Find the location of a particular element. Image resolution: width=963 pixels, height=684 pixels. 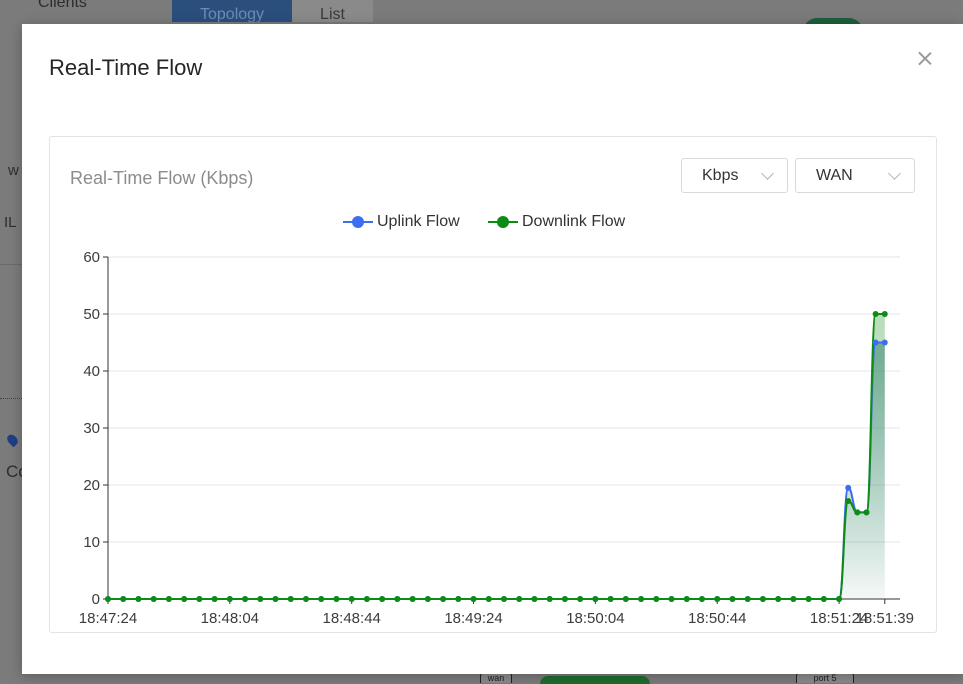

y-tick-label: 30 is located at coordinates (91, 428).